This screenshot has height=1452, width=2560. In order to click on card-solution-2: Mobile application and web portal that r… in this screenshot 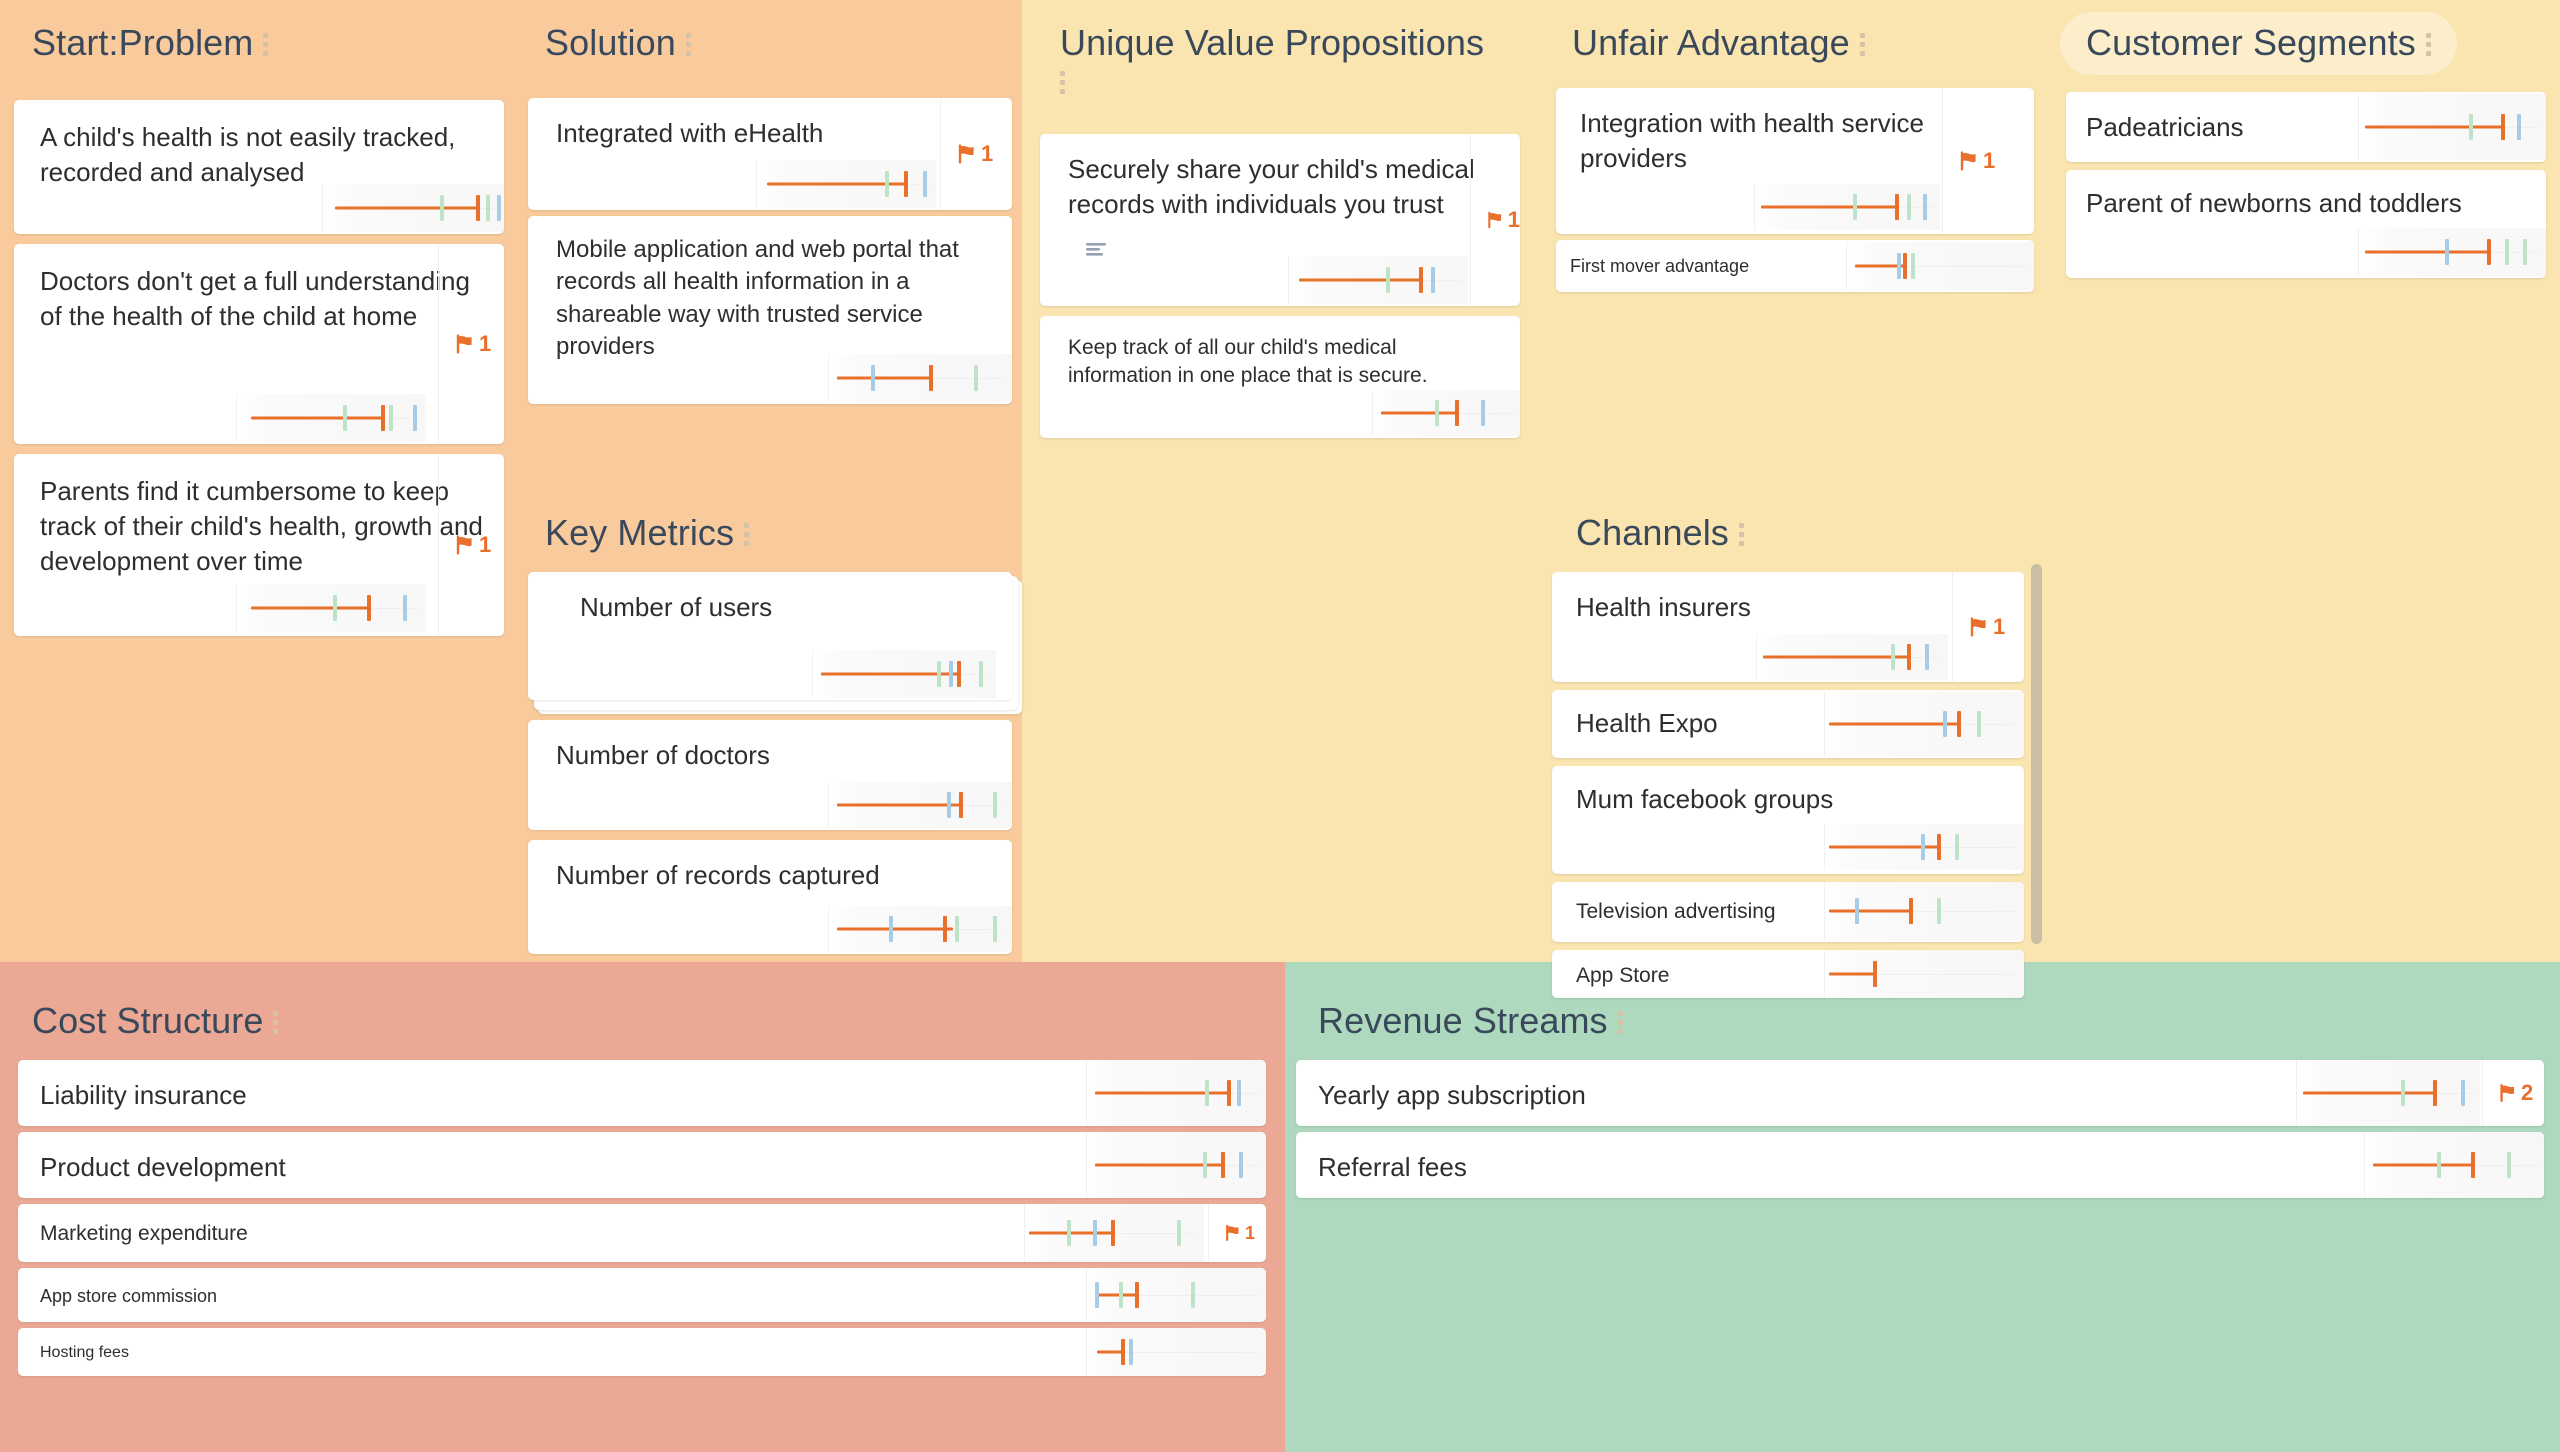, I will do `click(770, 310)`.